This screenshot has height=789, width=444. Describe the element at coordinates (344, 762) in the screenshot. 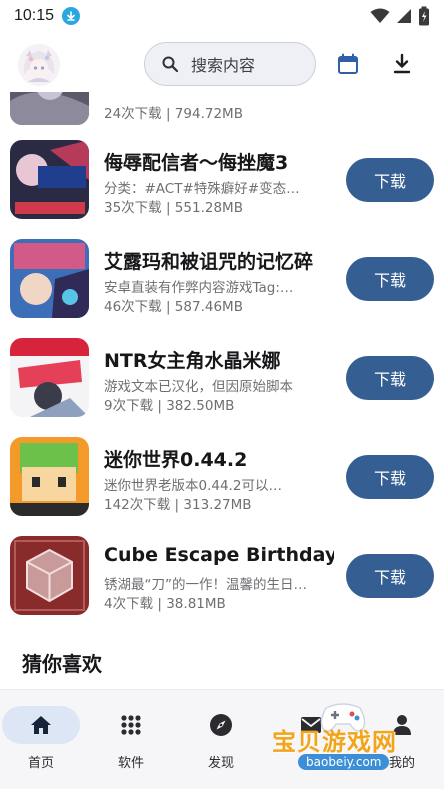

I see `watermark-url: baobeiy.com` at that location.